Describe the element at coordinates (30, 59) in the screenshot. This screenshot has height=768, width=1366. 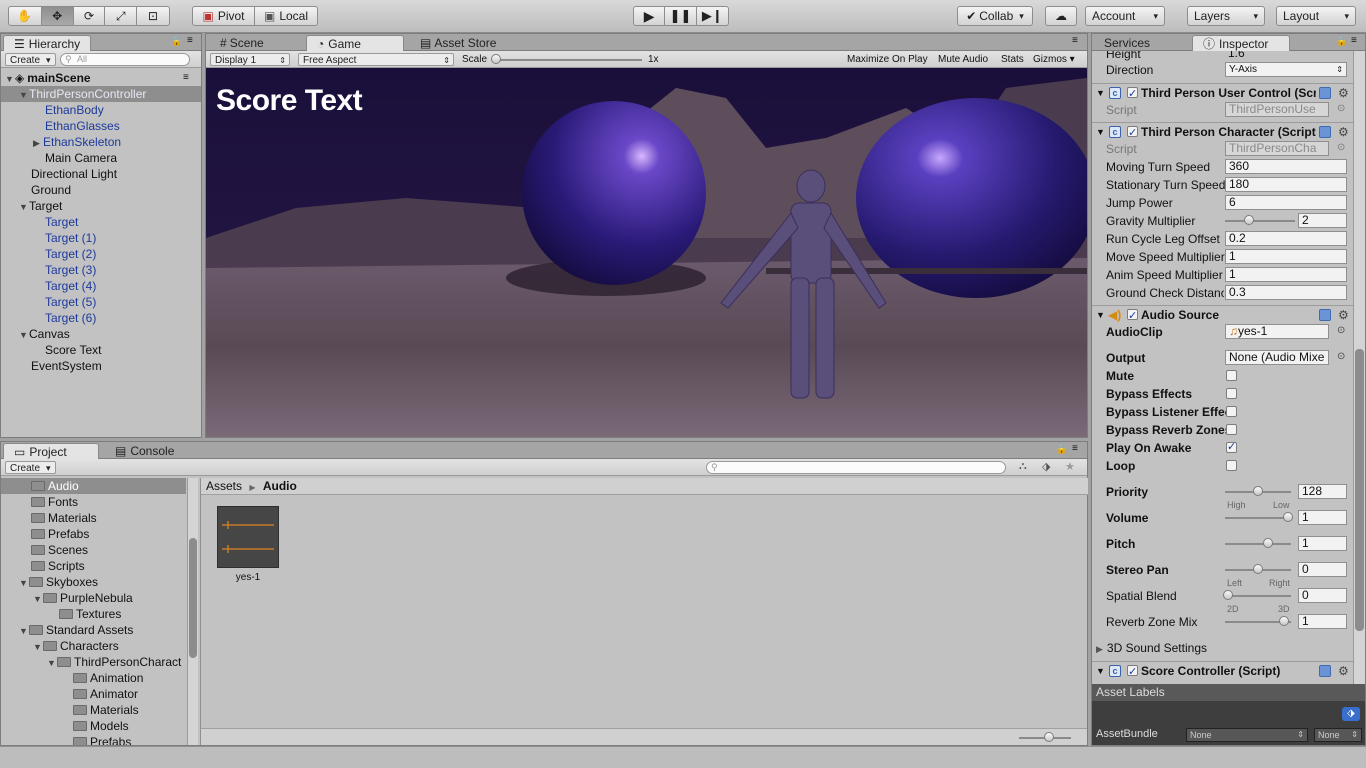
I see `hierarchy-create-button: Create` at that location.